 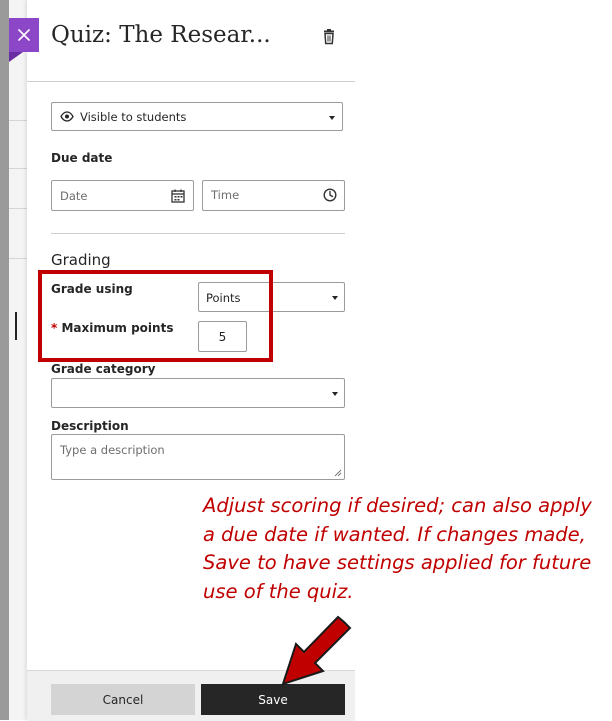 I want to click on close-button-tab, so click(x=16, y=57).